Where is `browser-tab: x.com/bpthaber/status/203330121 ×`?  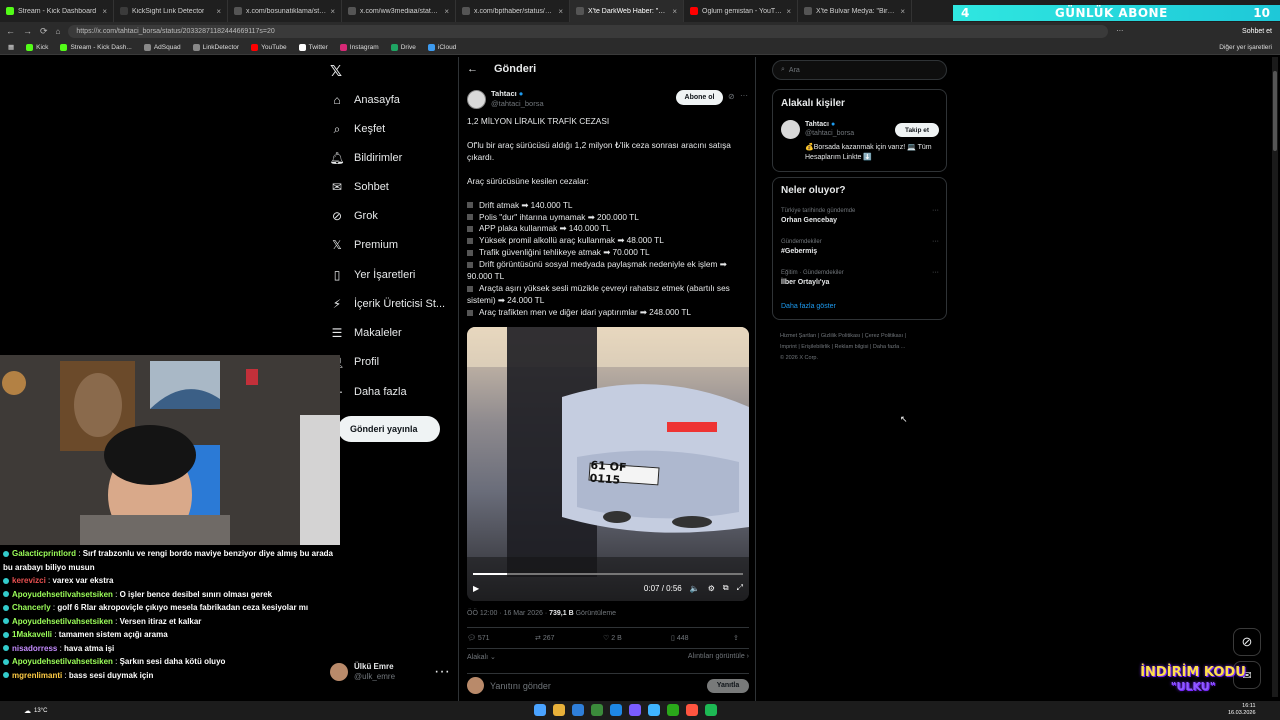
browser-tab: x.com/bpthaber/status/203330121 × is located at coordinates (513, 11).